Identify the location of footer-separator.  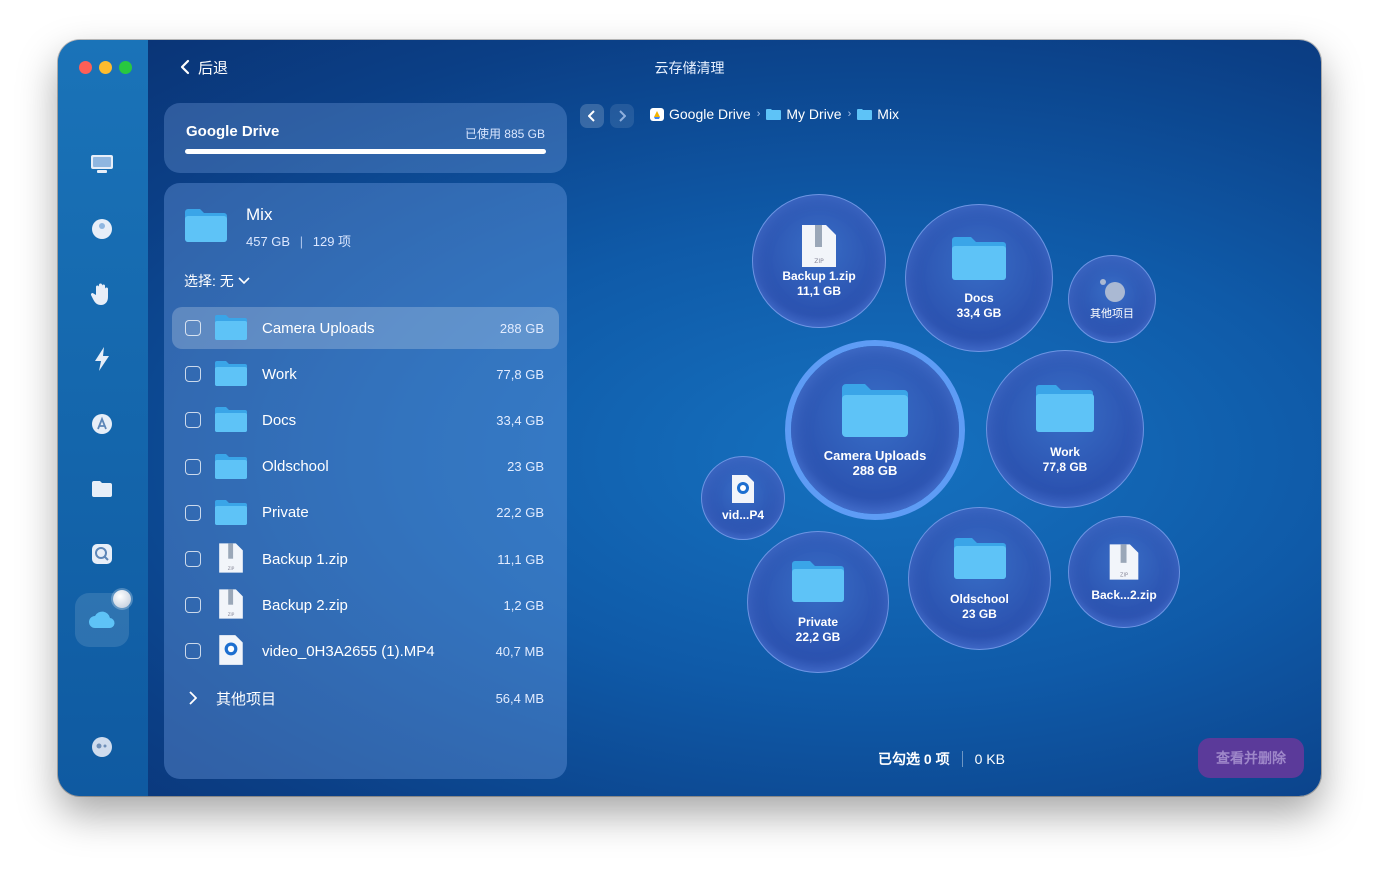
(962, 759).